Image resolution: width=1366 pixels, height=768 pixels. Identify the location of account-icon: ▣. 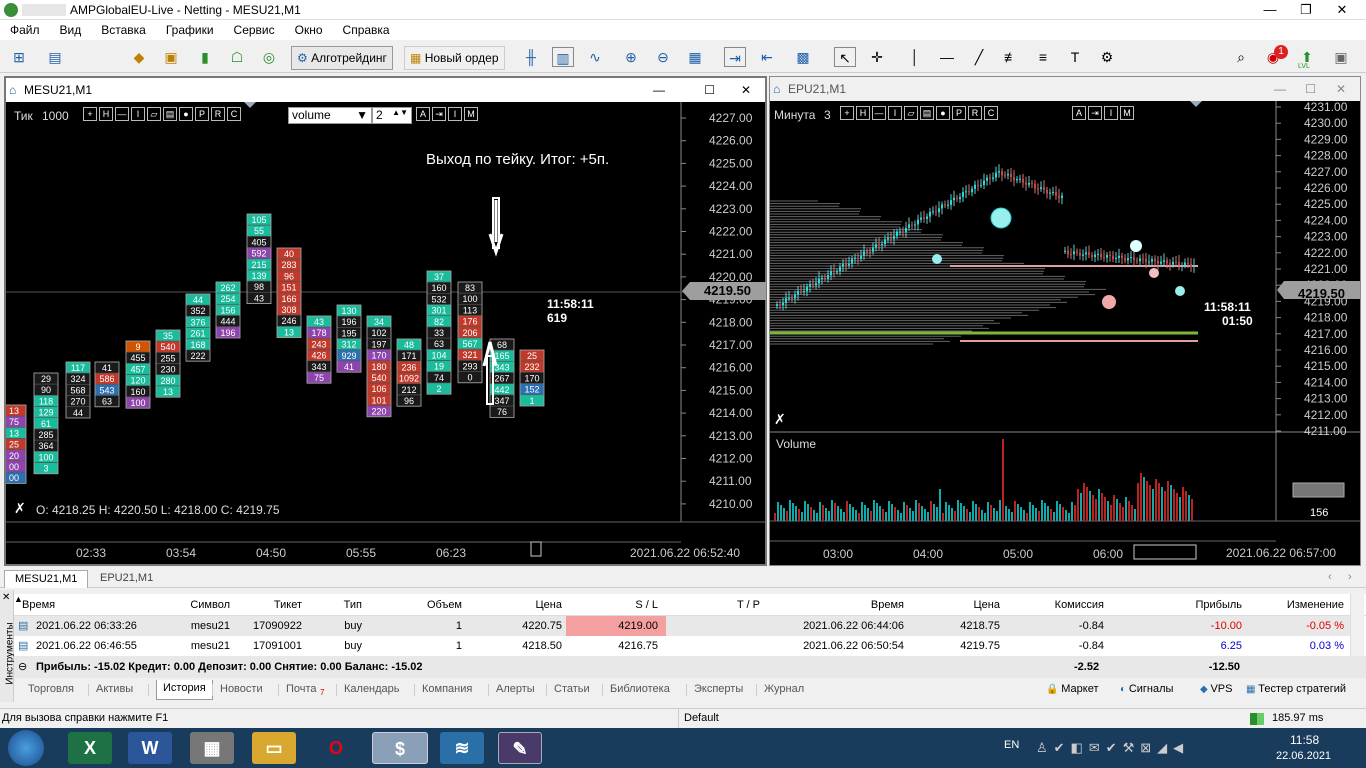
(1341, 57).